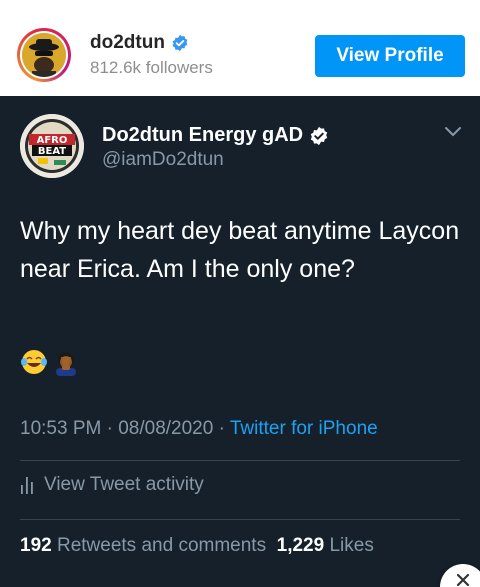 The width and height of the screenshot is (480, 587). Describe the element at coordinates (304, 428) in the screenshot. I see `tweet-source-link: Twitter for iPhone` at that location.